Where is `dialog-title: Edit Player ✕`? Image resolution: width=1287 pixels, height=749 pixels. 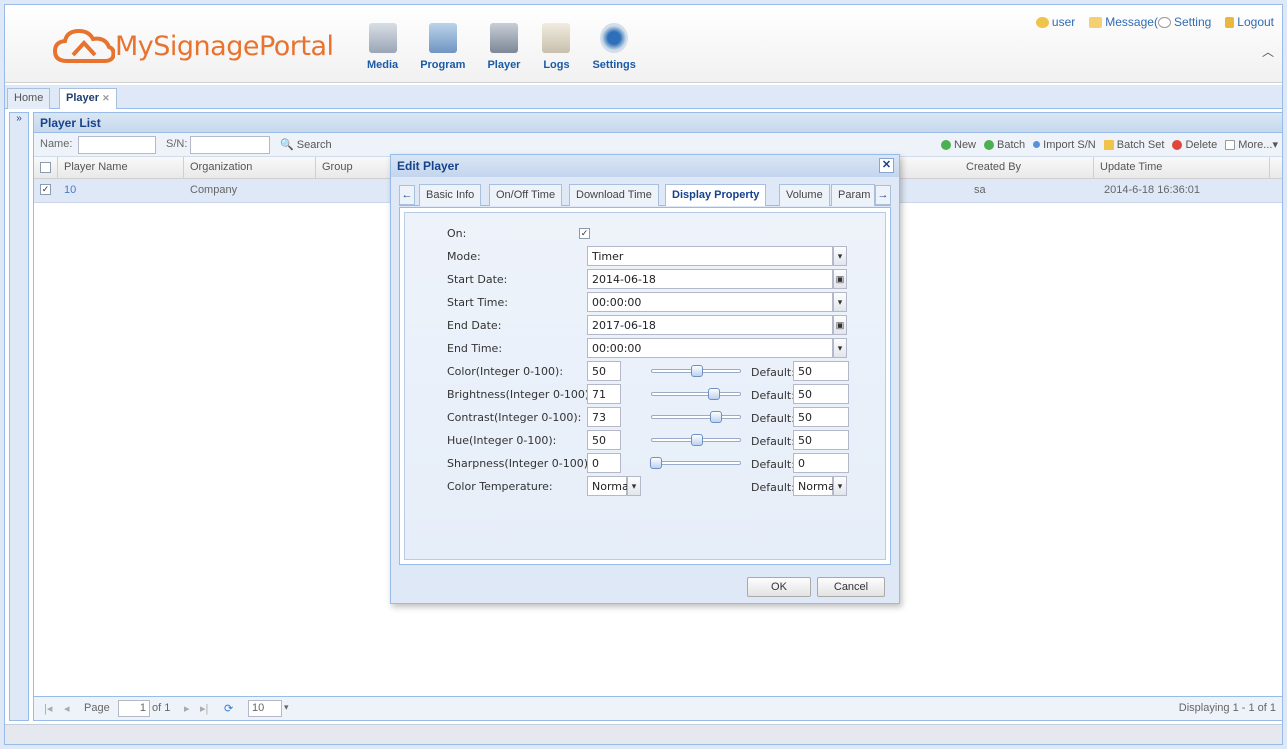 dialog-title: Edit Player ✕ is located at coordinates (645, 166).